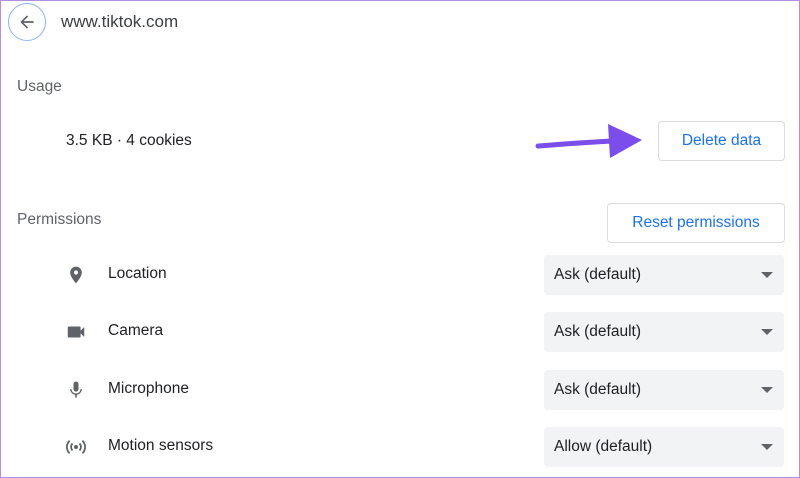  What do you see at coordinates (400, 447) in the screenshot?
I see `permission-row-motion-sensors: Motion sensors Allow (default)` at bounding box center [400, 447].